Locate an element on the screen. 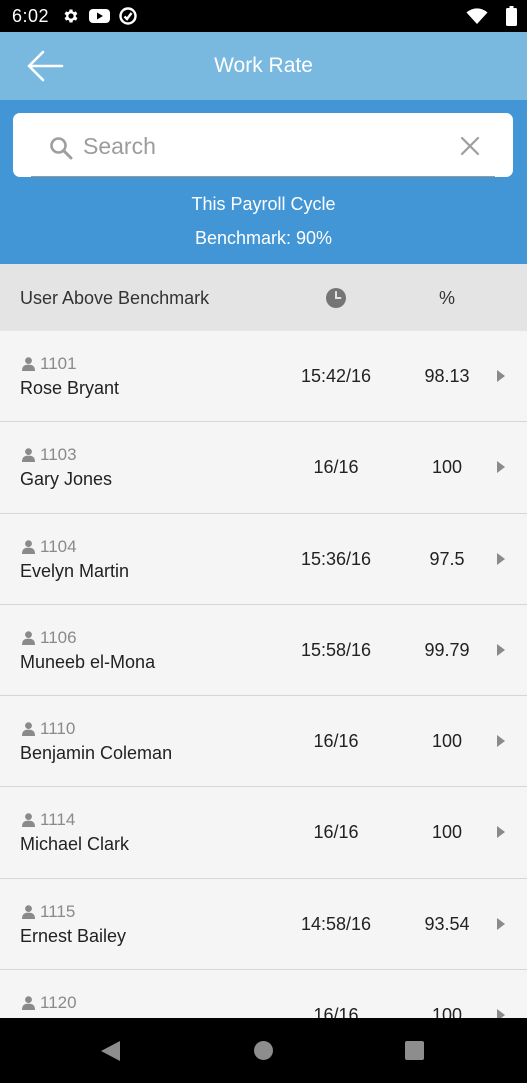  user-id: 1120 is located at coordinates (49, 1003).